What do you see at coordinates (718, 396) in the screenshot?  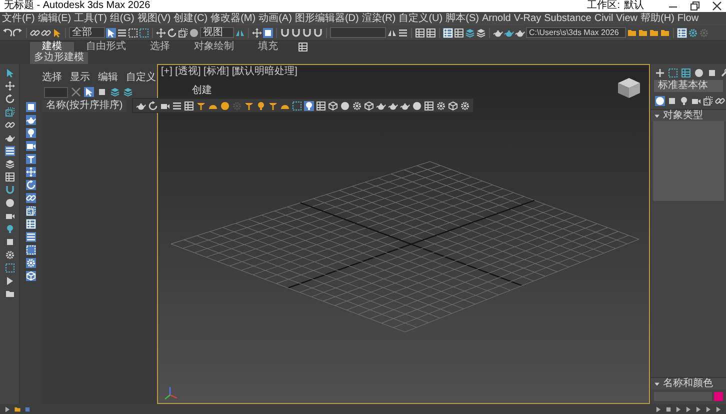 I see `color-swatch` at bounding box center [718, 396].